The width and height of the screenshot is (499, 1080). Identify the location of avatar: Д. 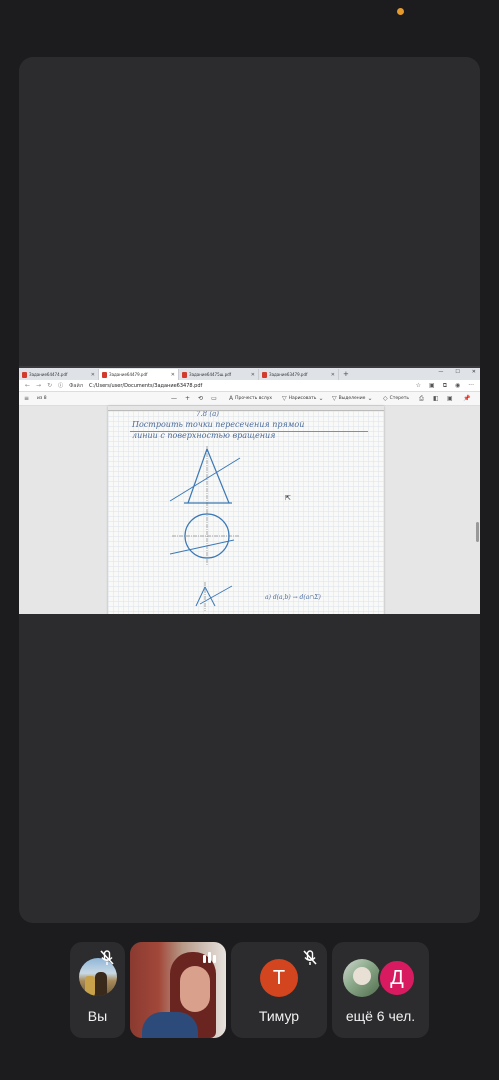
(397, 978).